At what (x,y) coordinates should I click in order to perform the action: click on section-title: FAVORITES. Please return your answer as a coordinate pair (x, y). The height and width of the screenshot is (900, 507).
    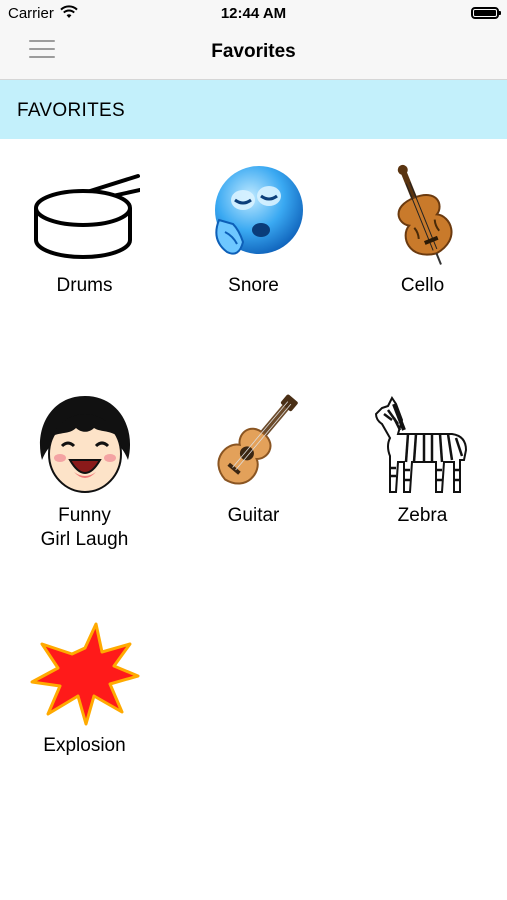
    Looking at the image, I should click on (71, 110).